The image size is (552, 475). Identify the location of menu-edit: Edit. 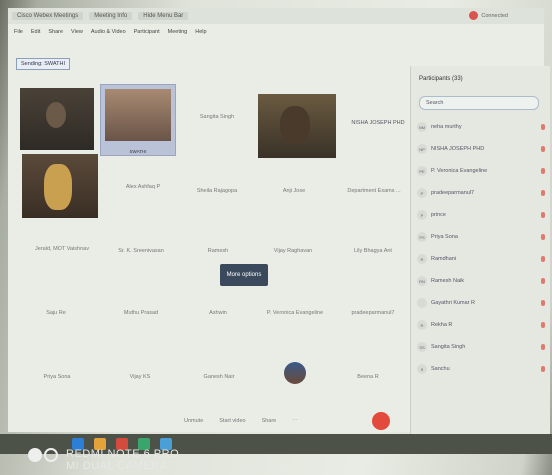
(35, 32).